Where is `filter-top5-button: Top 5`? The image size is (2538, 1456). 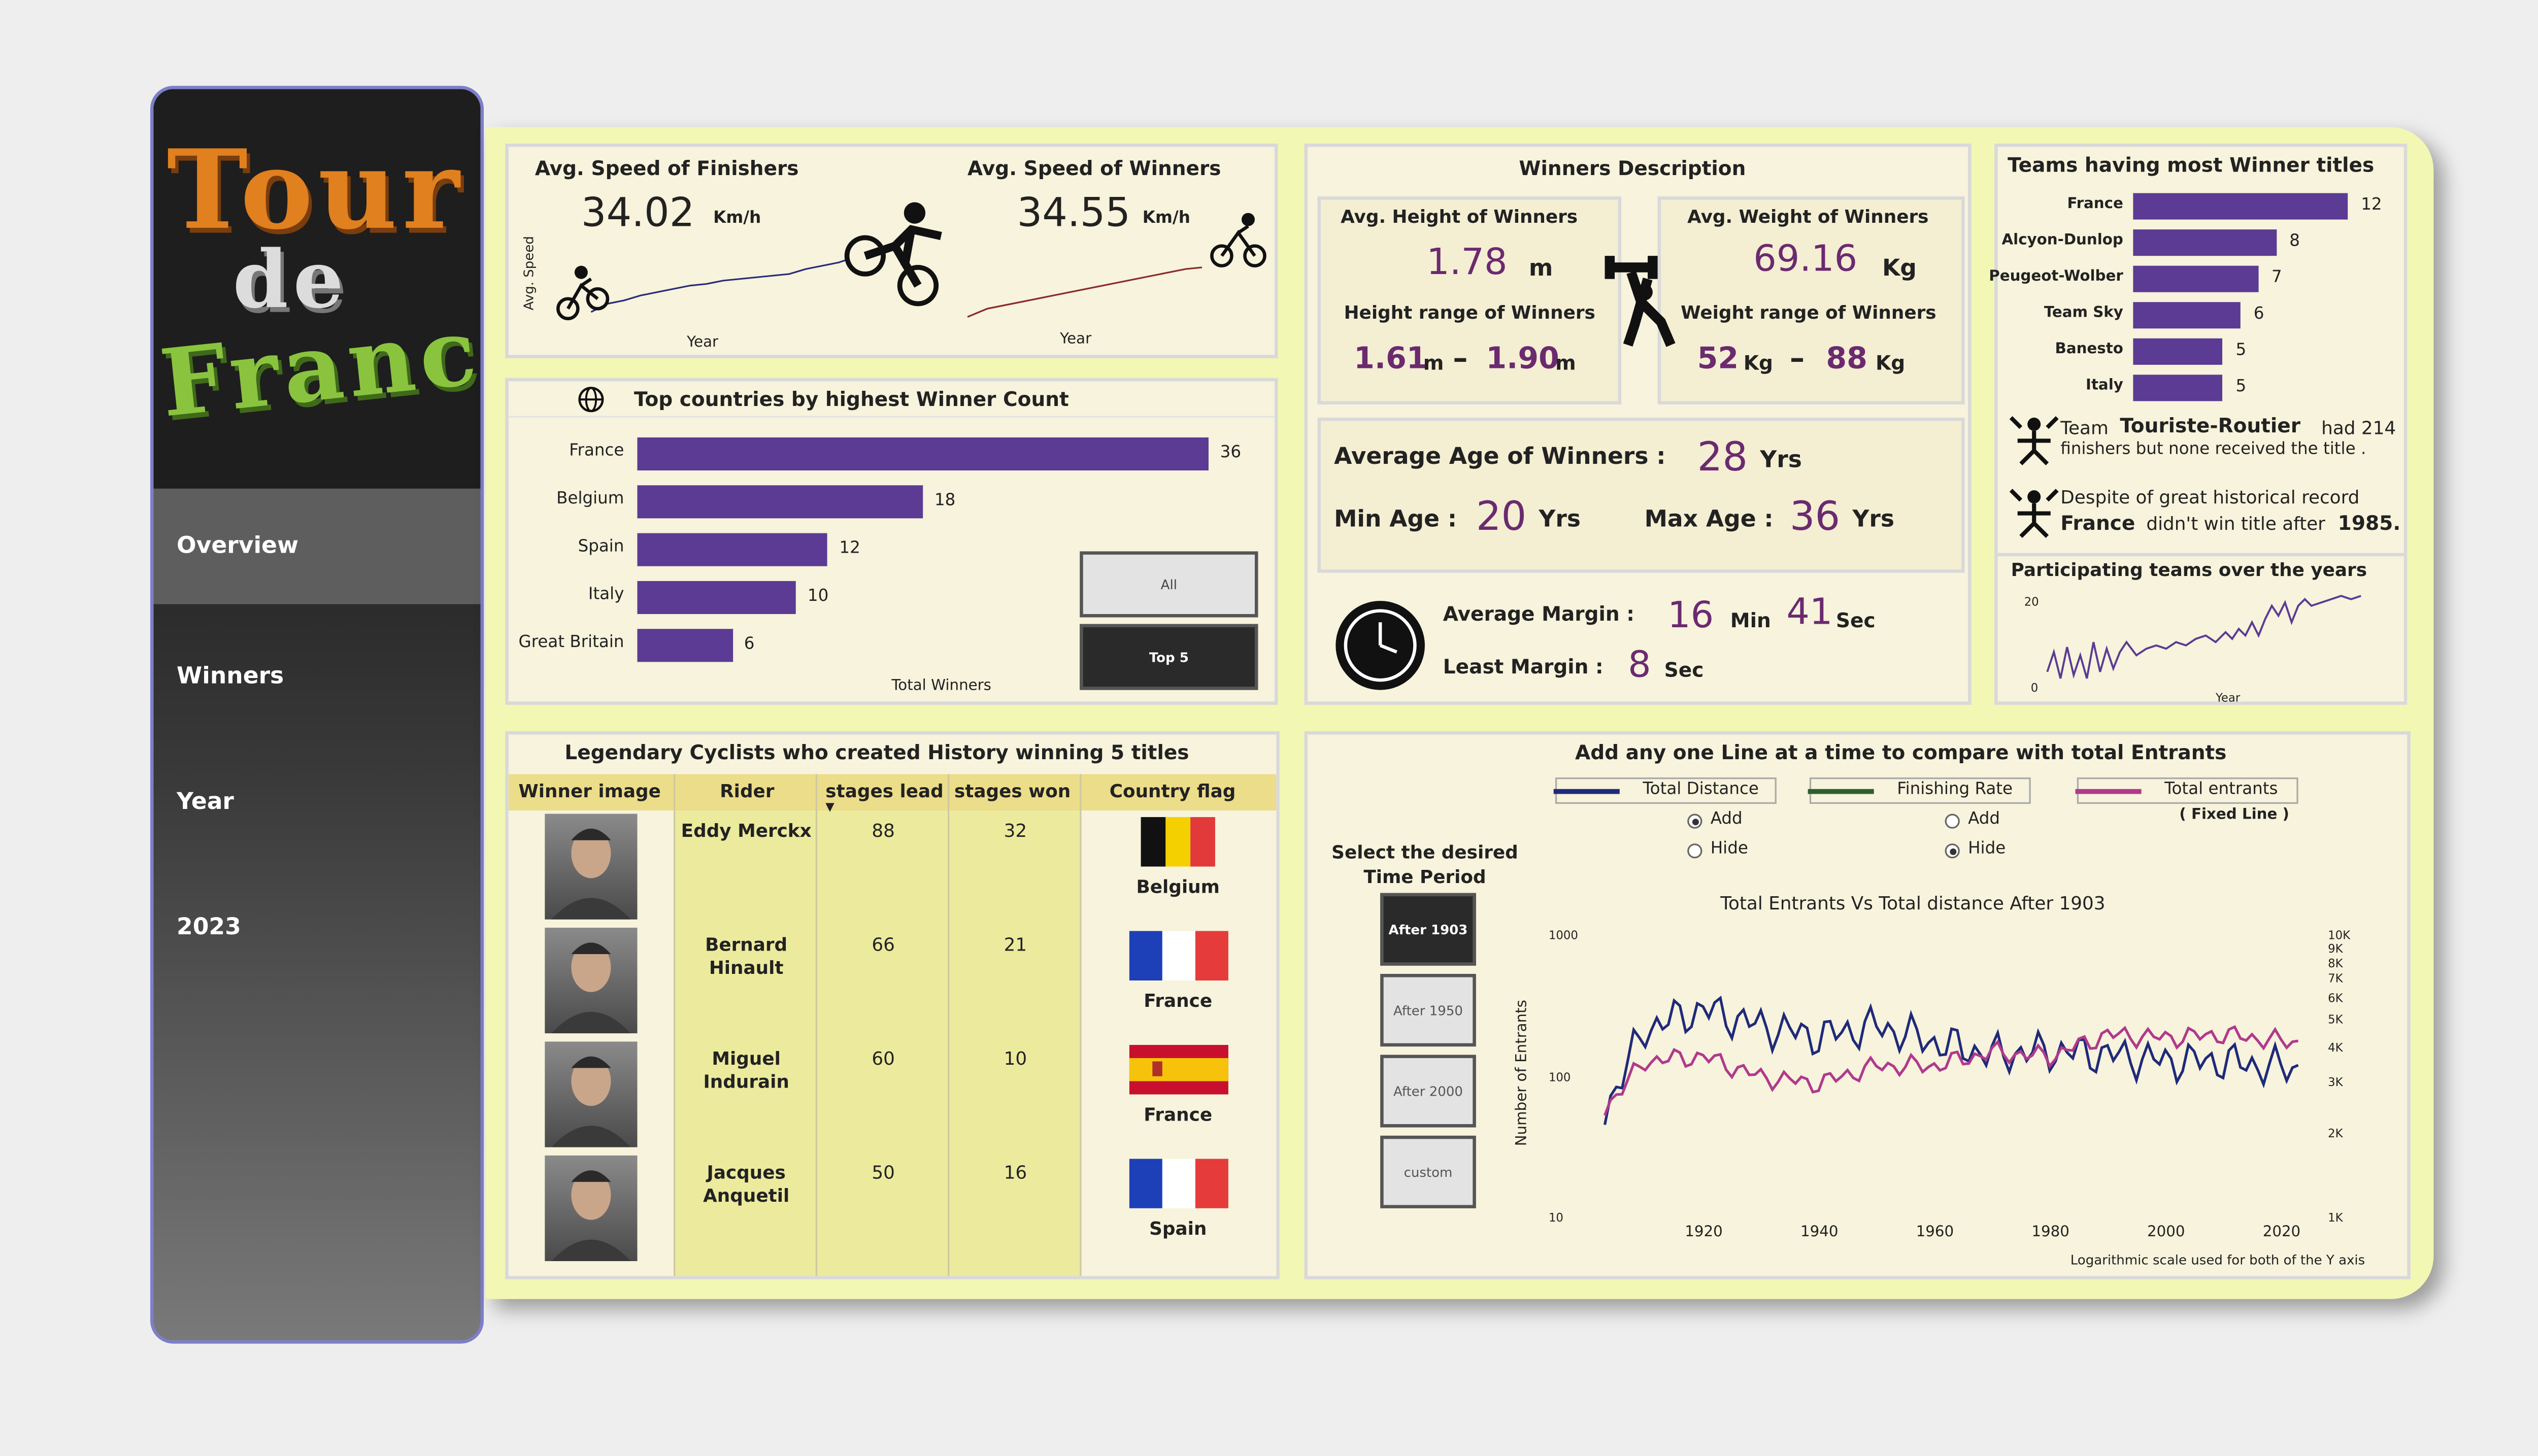 filter-top5-button: Top 5 is located at coordinates (1169, 657).